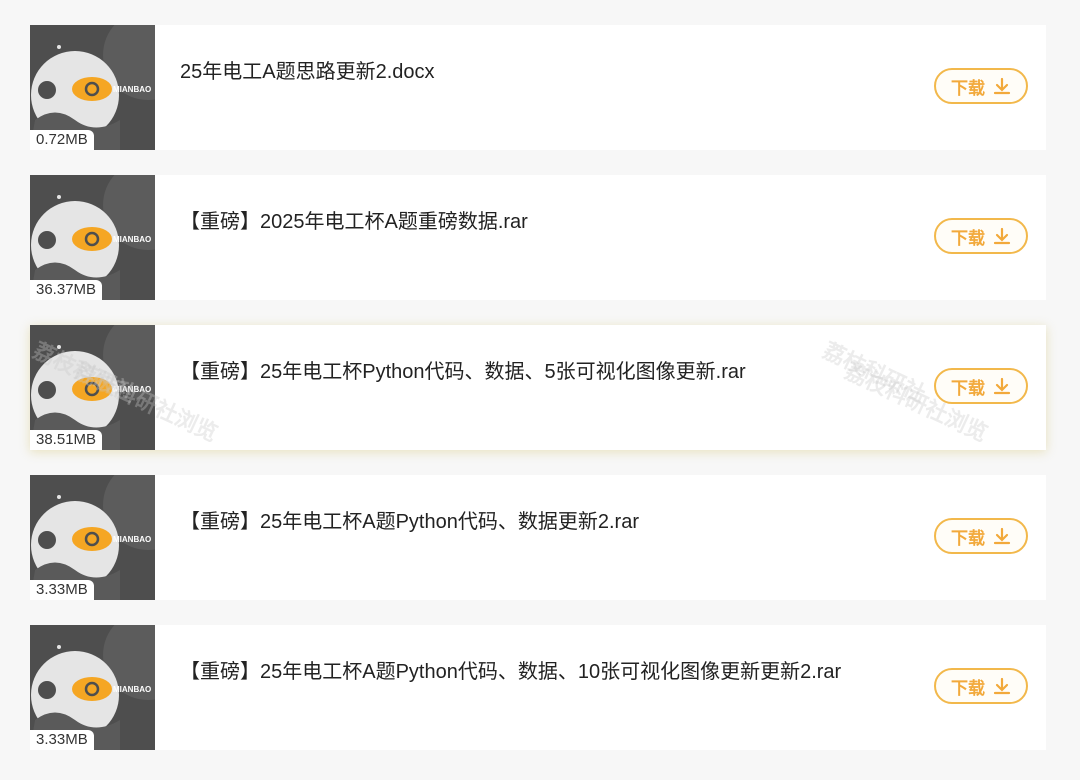 The height and width of the screenshot is (780, 1080). I want to click on file-name: 【重磅】25年电工杯A题Python代码、数据更新2.rar, so click(409, 519).